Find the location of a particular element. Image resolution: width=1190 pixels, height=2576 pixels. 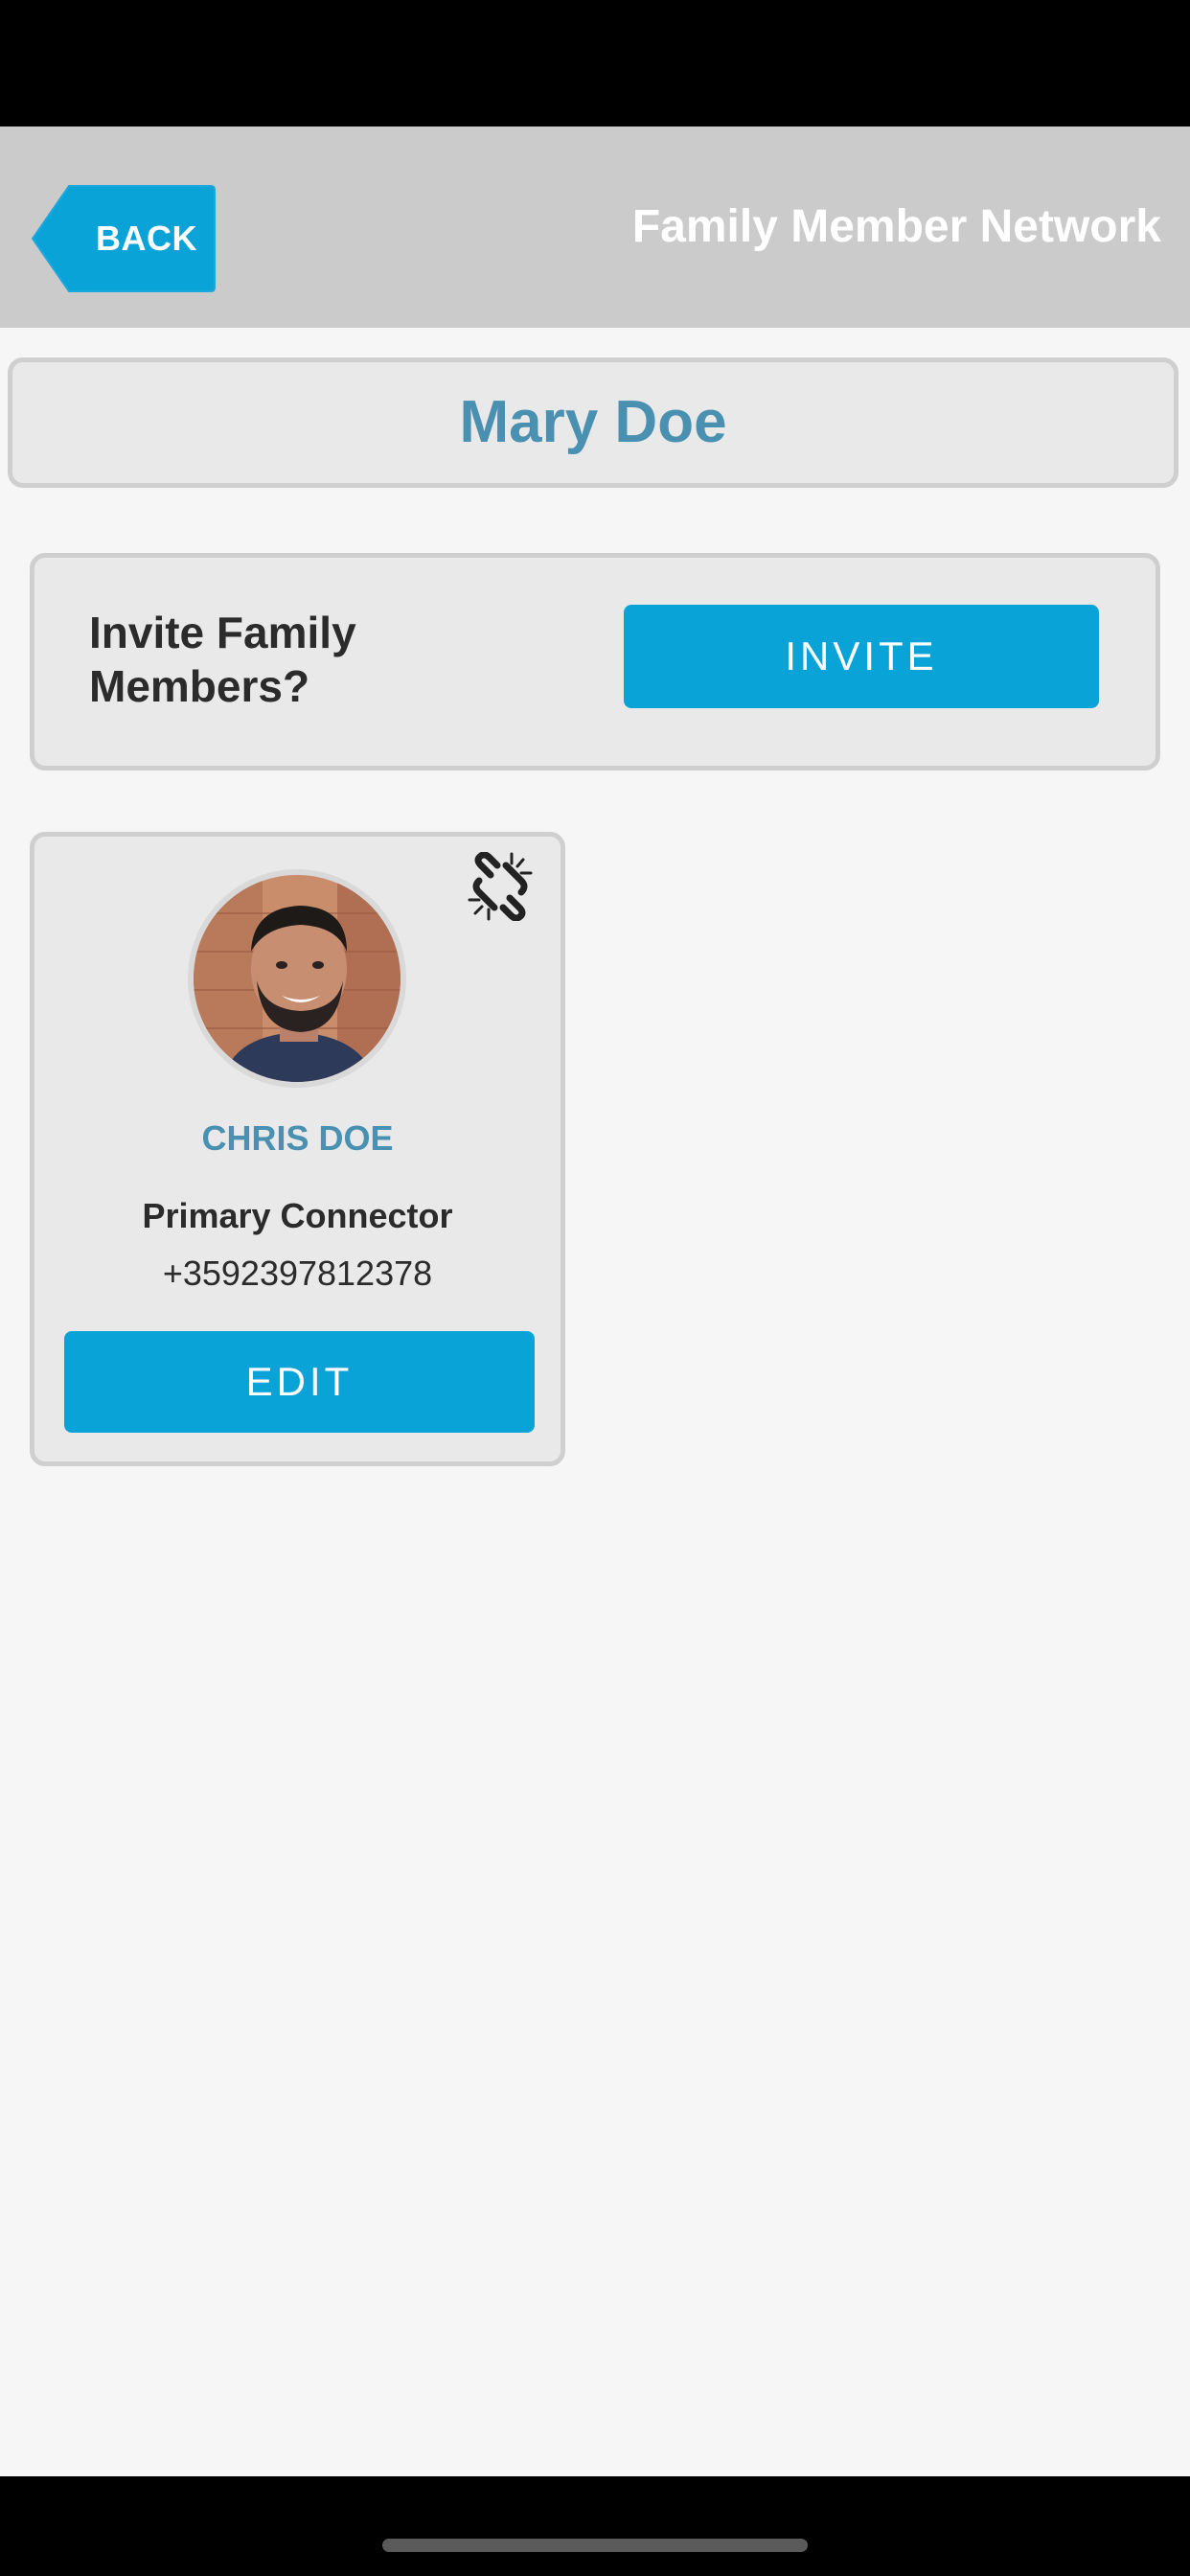

member-name: CHRIS DOE is located at coordinates (297, 1138).